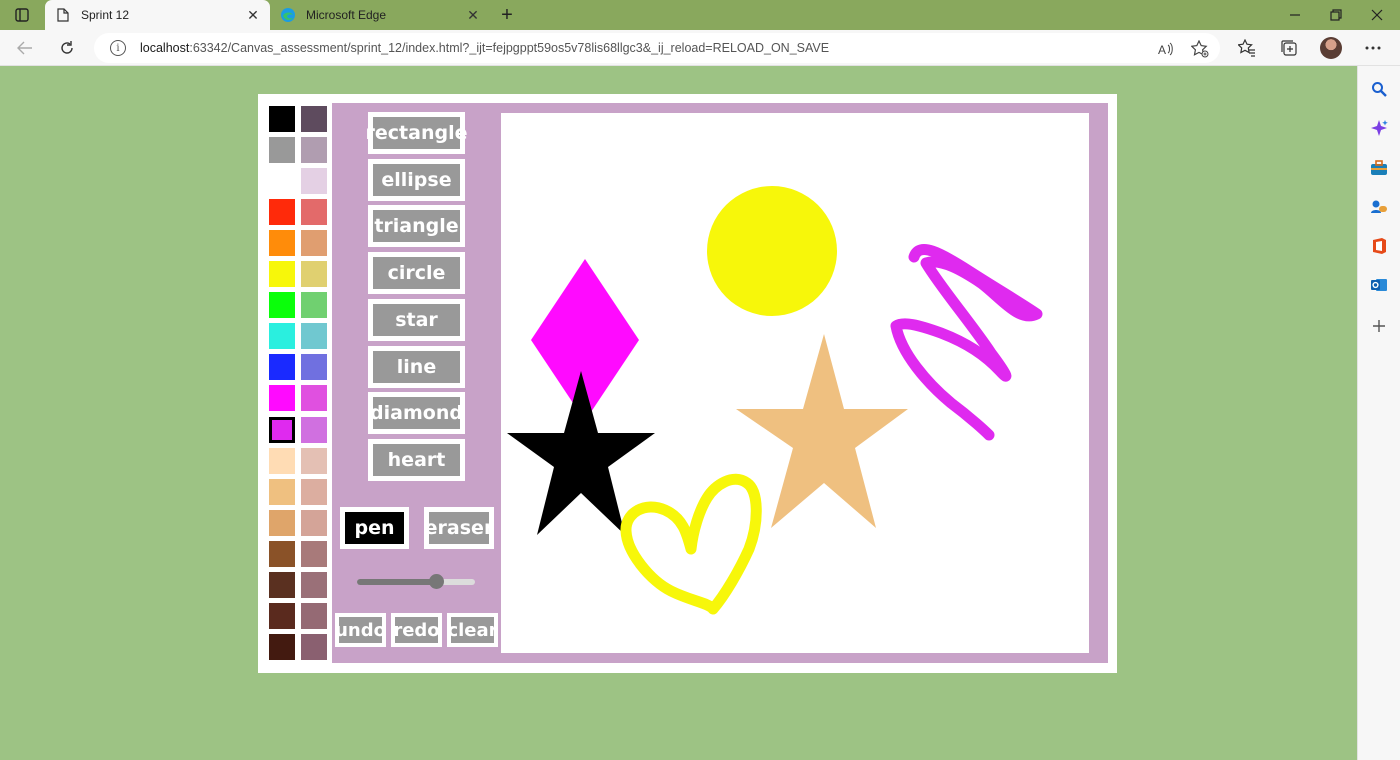 This screenshot has width=1400, height=760. I want to click on tab-title: Microsoft Edge, so click(346, 15).